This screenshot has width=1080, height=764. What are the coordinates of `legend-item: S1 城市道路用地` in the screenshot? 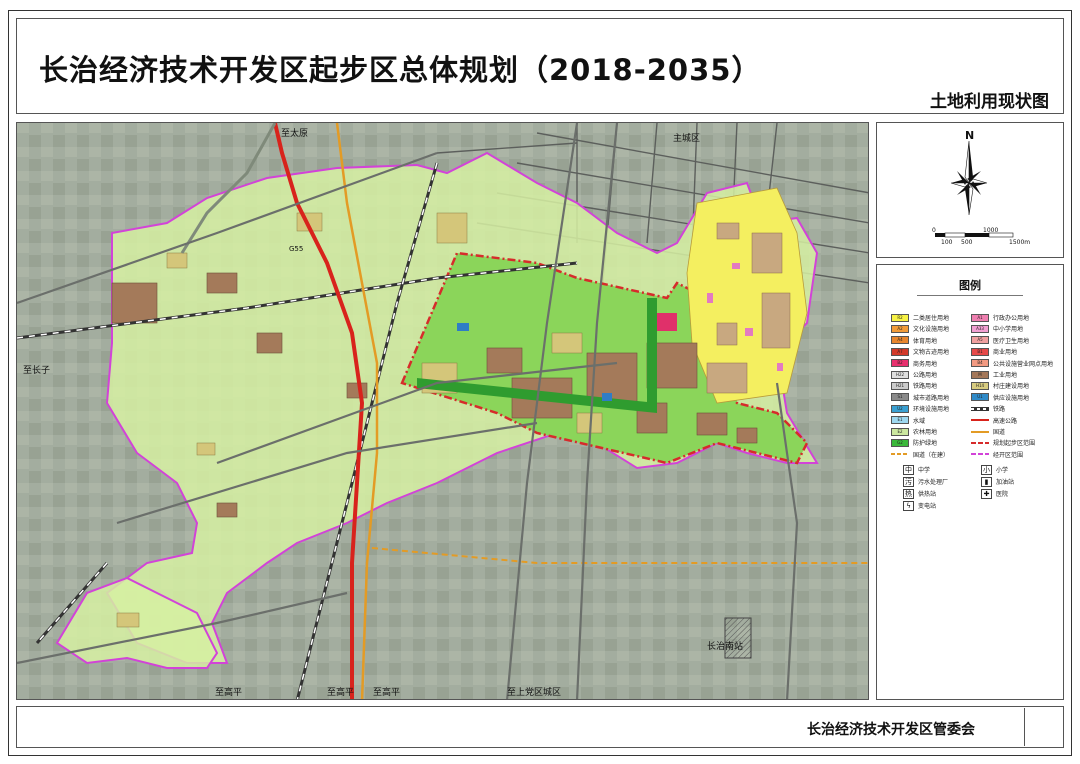 It's located at (920, 397).